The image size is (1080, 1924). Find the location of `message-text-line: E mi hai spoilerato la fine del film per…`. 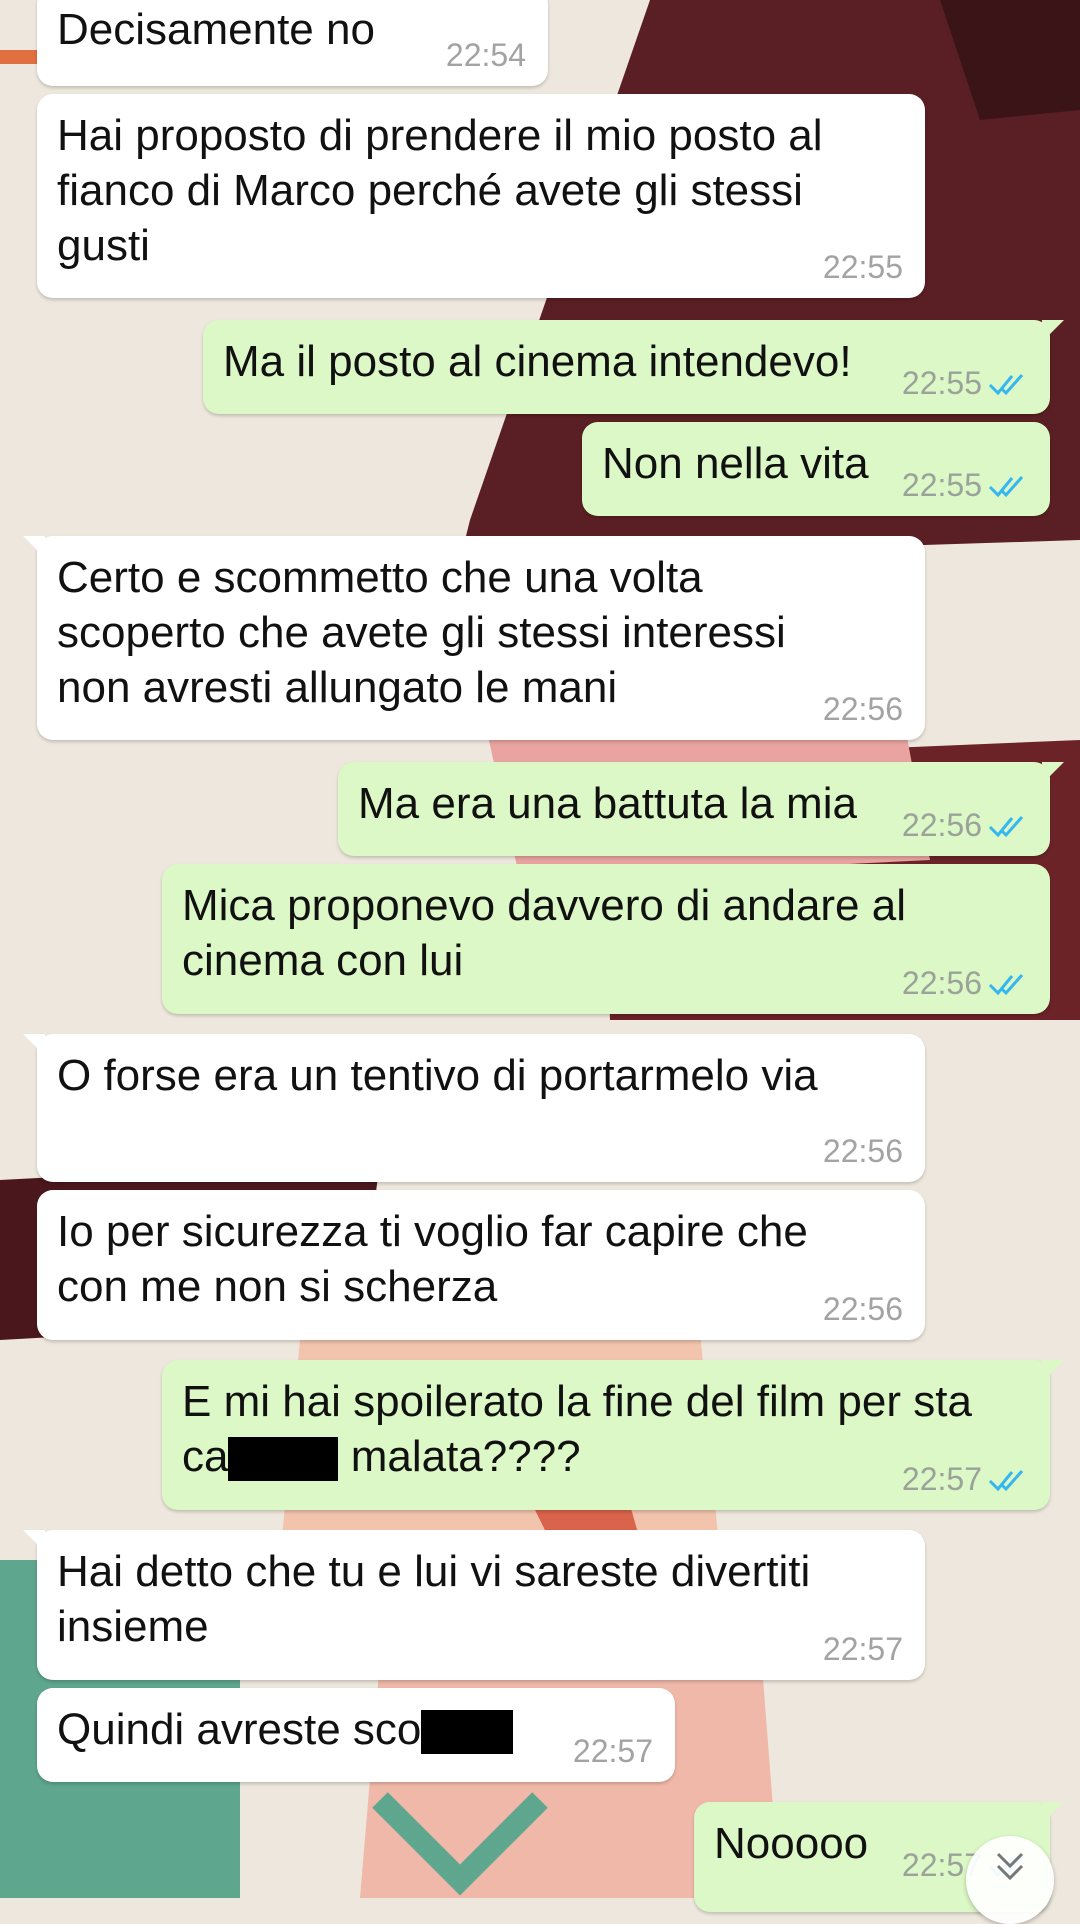

message-text-line: E mi hai spoilerato la fine del film per… is located at coordinates (577, 1401).